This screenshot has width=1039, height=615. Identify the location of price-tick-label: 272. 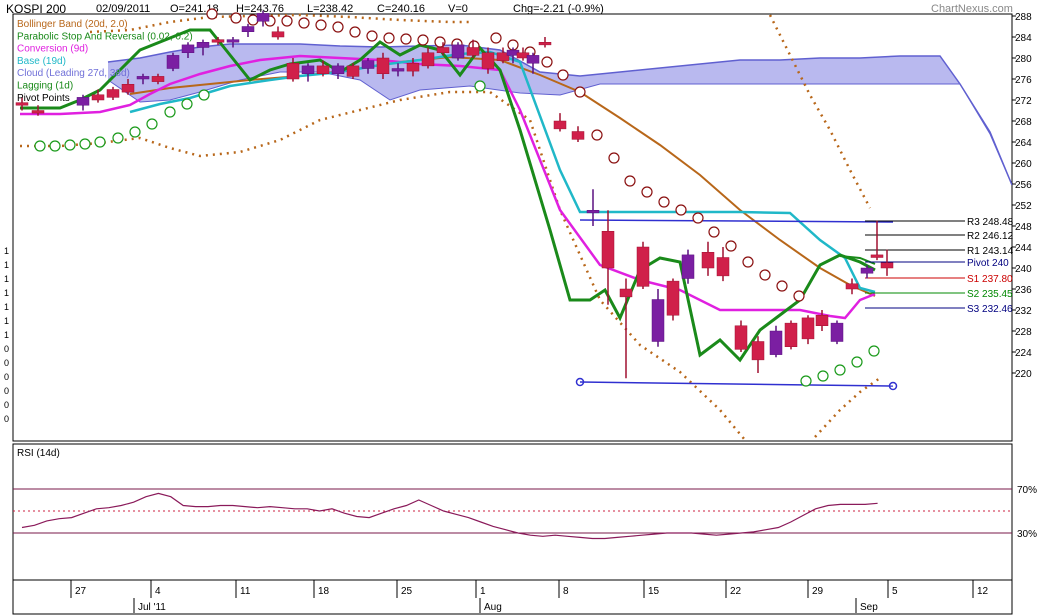
(1023, 101).